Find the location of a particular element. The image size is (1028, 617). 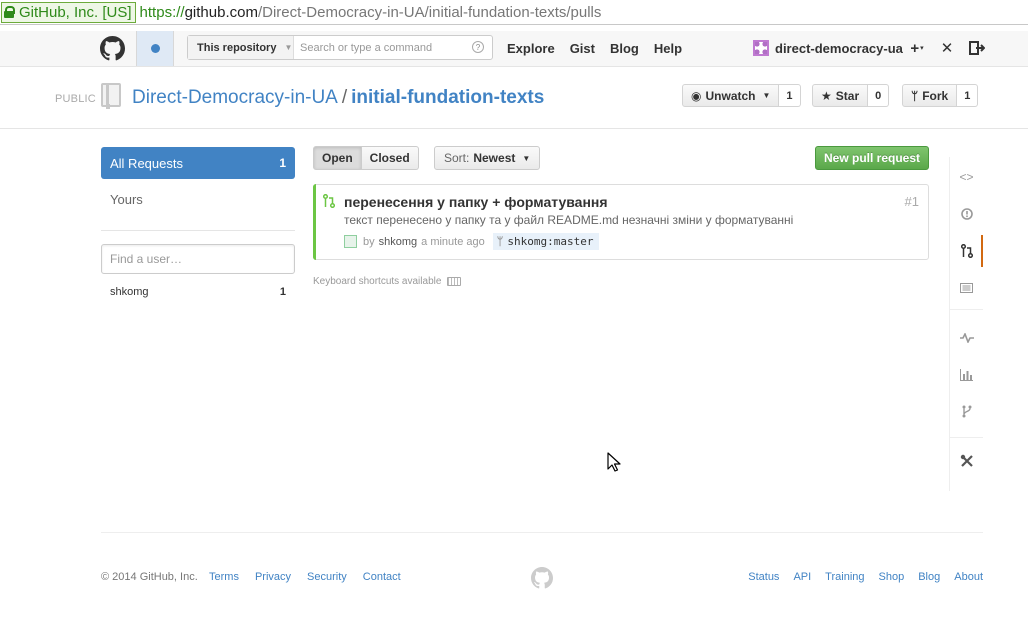

footer-link-shop: Shop is located at coordinates (892, 577).